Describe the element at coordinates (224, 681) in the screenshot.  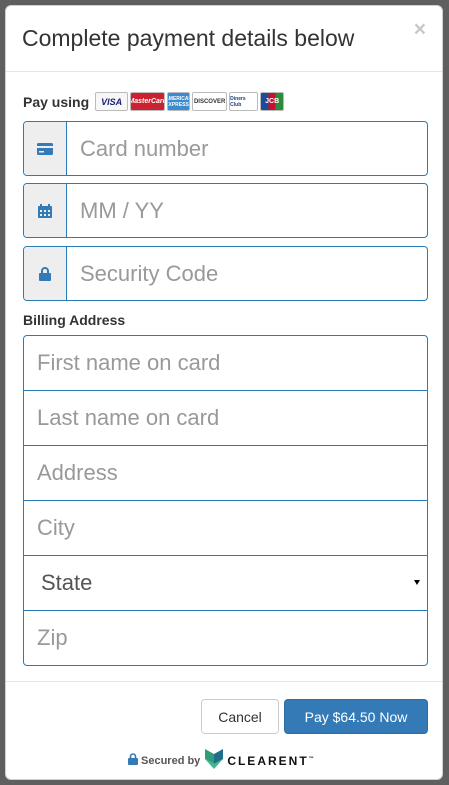
I see `footer-divider` at that location.